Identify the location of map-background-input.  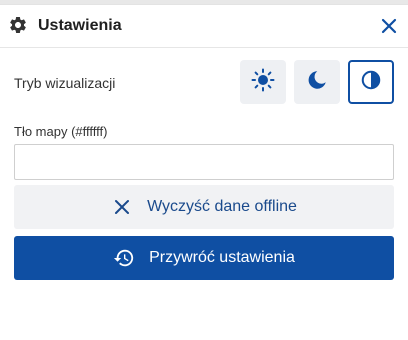
(204, 162).